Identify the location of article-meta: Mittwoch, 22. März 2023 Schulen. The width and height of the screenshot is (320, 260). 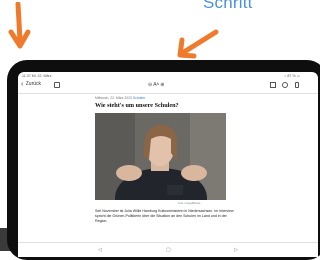
(120, 98).